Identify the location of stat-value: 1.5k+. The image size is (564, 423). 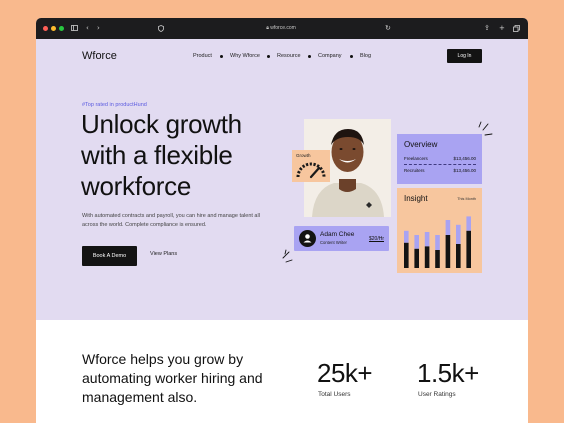
(448, 373).